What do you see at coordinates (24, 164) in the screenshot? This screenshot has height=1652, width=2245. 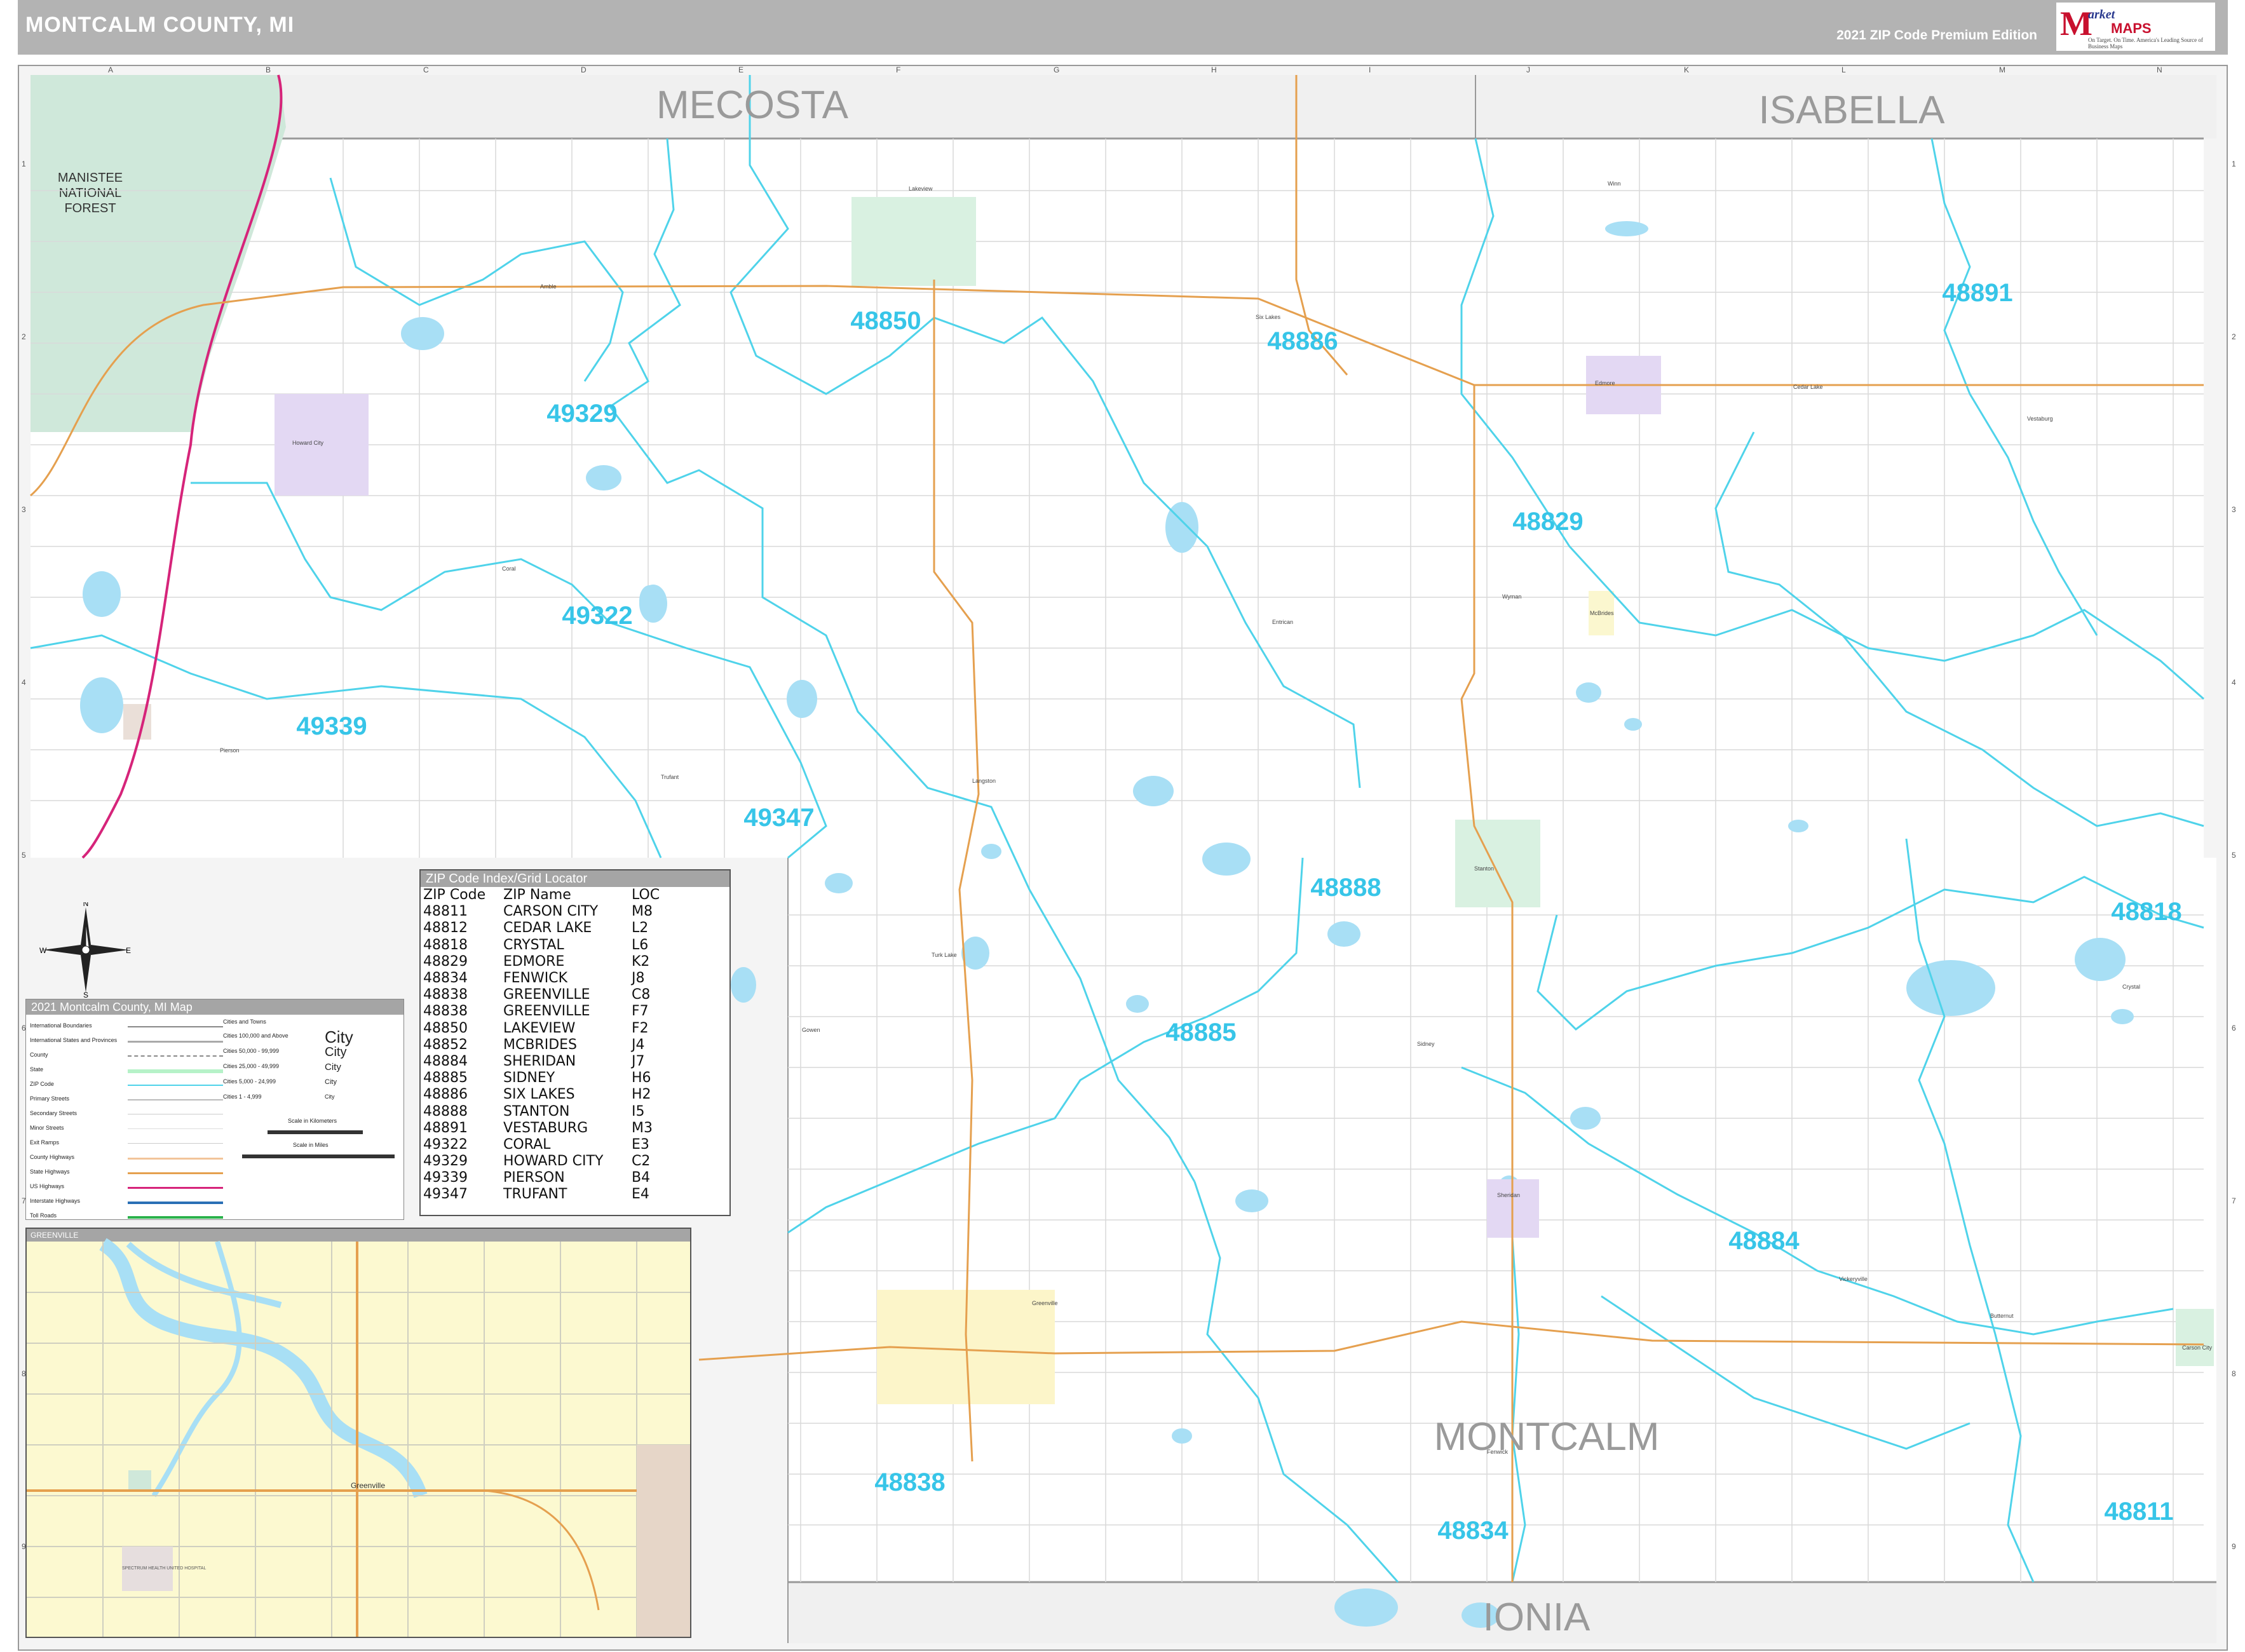 I see `grid-row-1: 1` at bounding box center [24, 164].